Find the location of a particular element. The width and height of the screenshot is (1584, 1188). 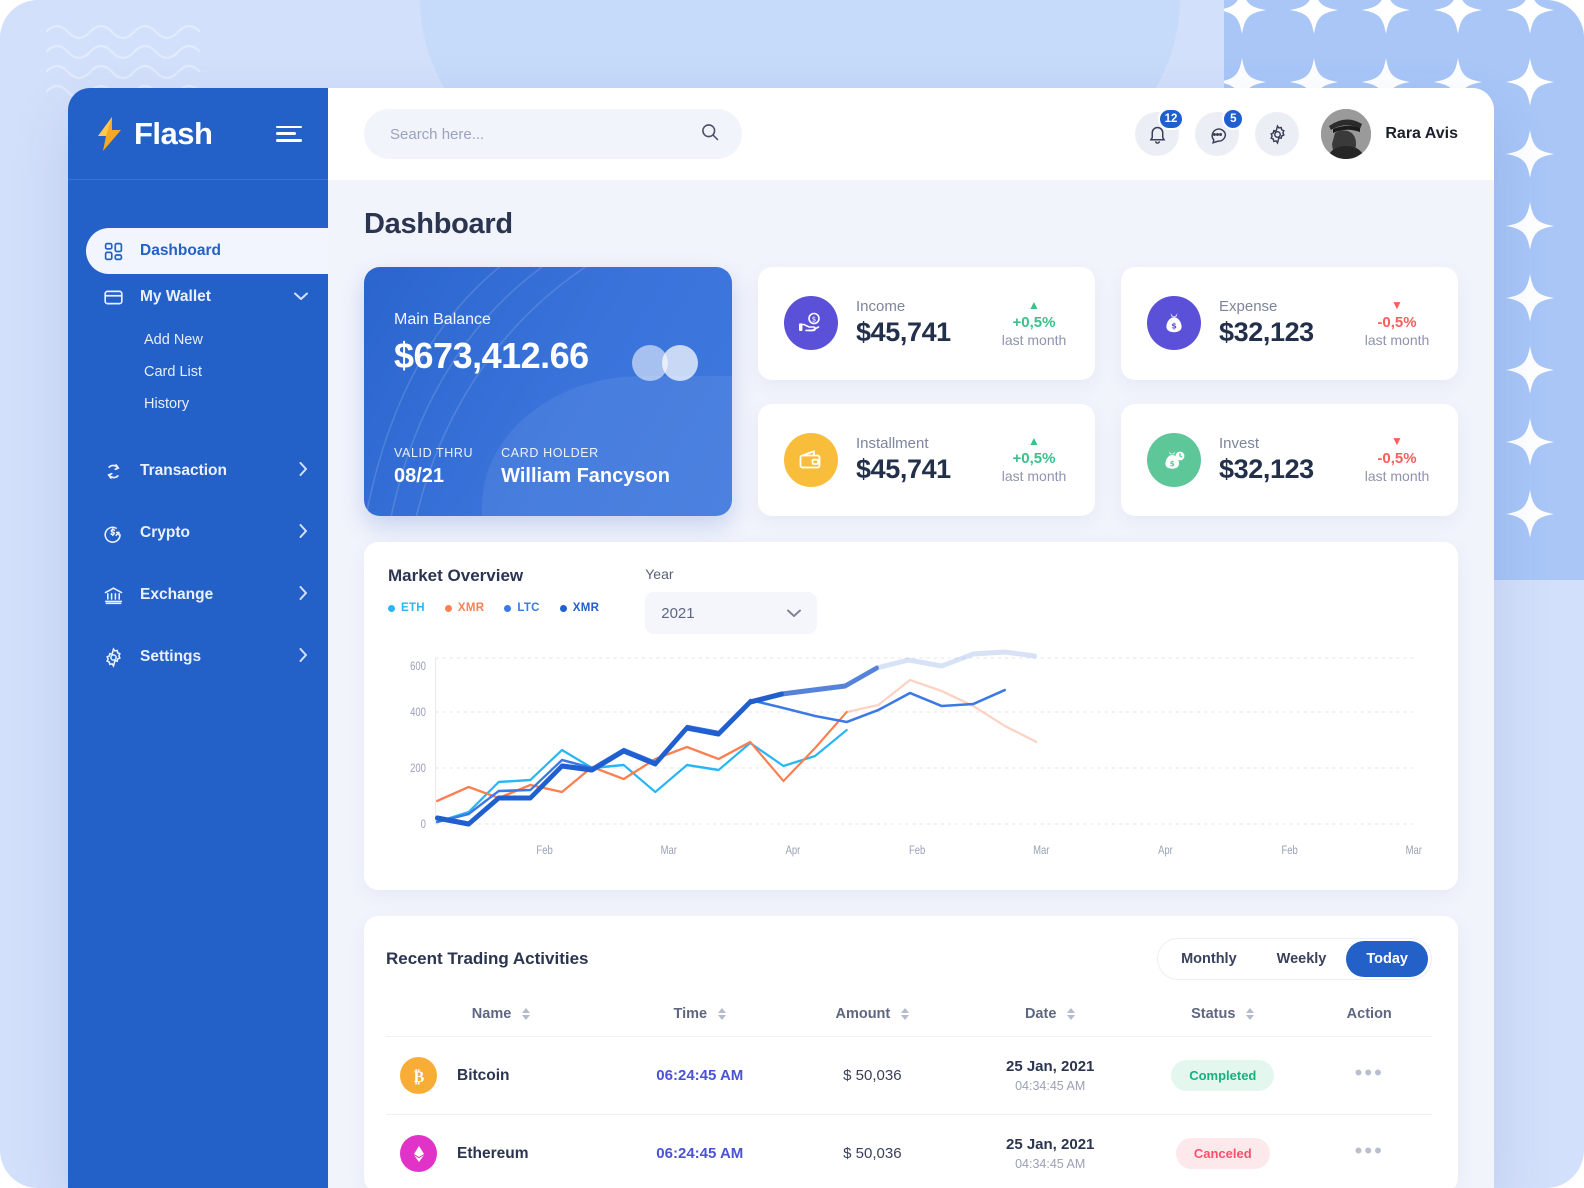

trade-amount: $ 50,036 is located at coordinates (872, 1075).